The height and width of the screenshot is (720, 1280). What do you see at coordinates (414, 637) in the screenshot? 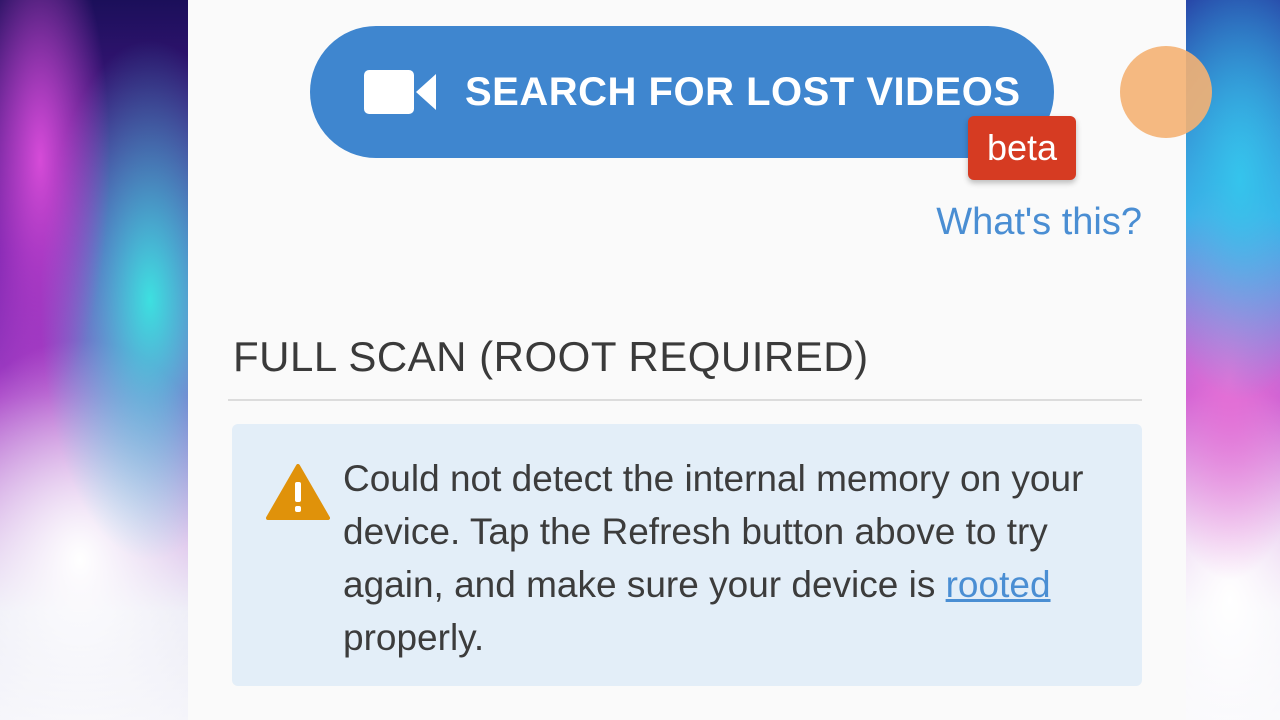
I see `warning-text-after: properly.` at bounding box center [414, 637].